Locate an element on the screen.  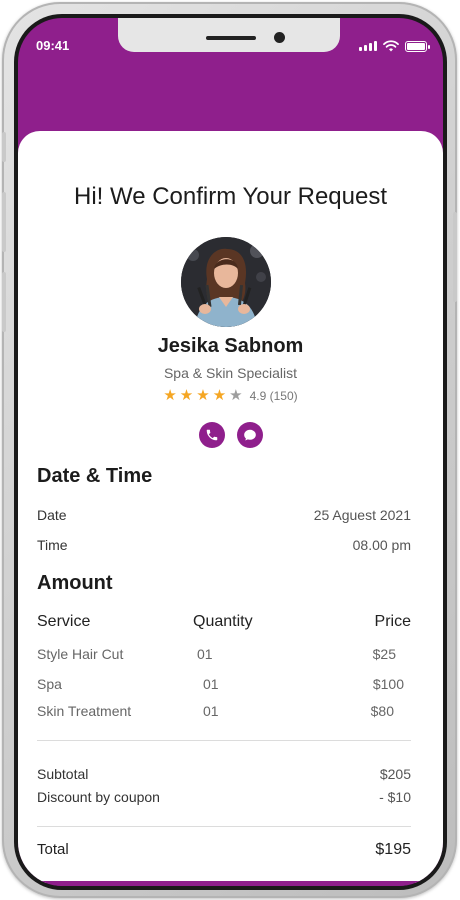
discount-value: - $10 is located at coordinates (395, 797).